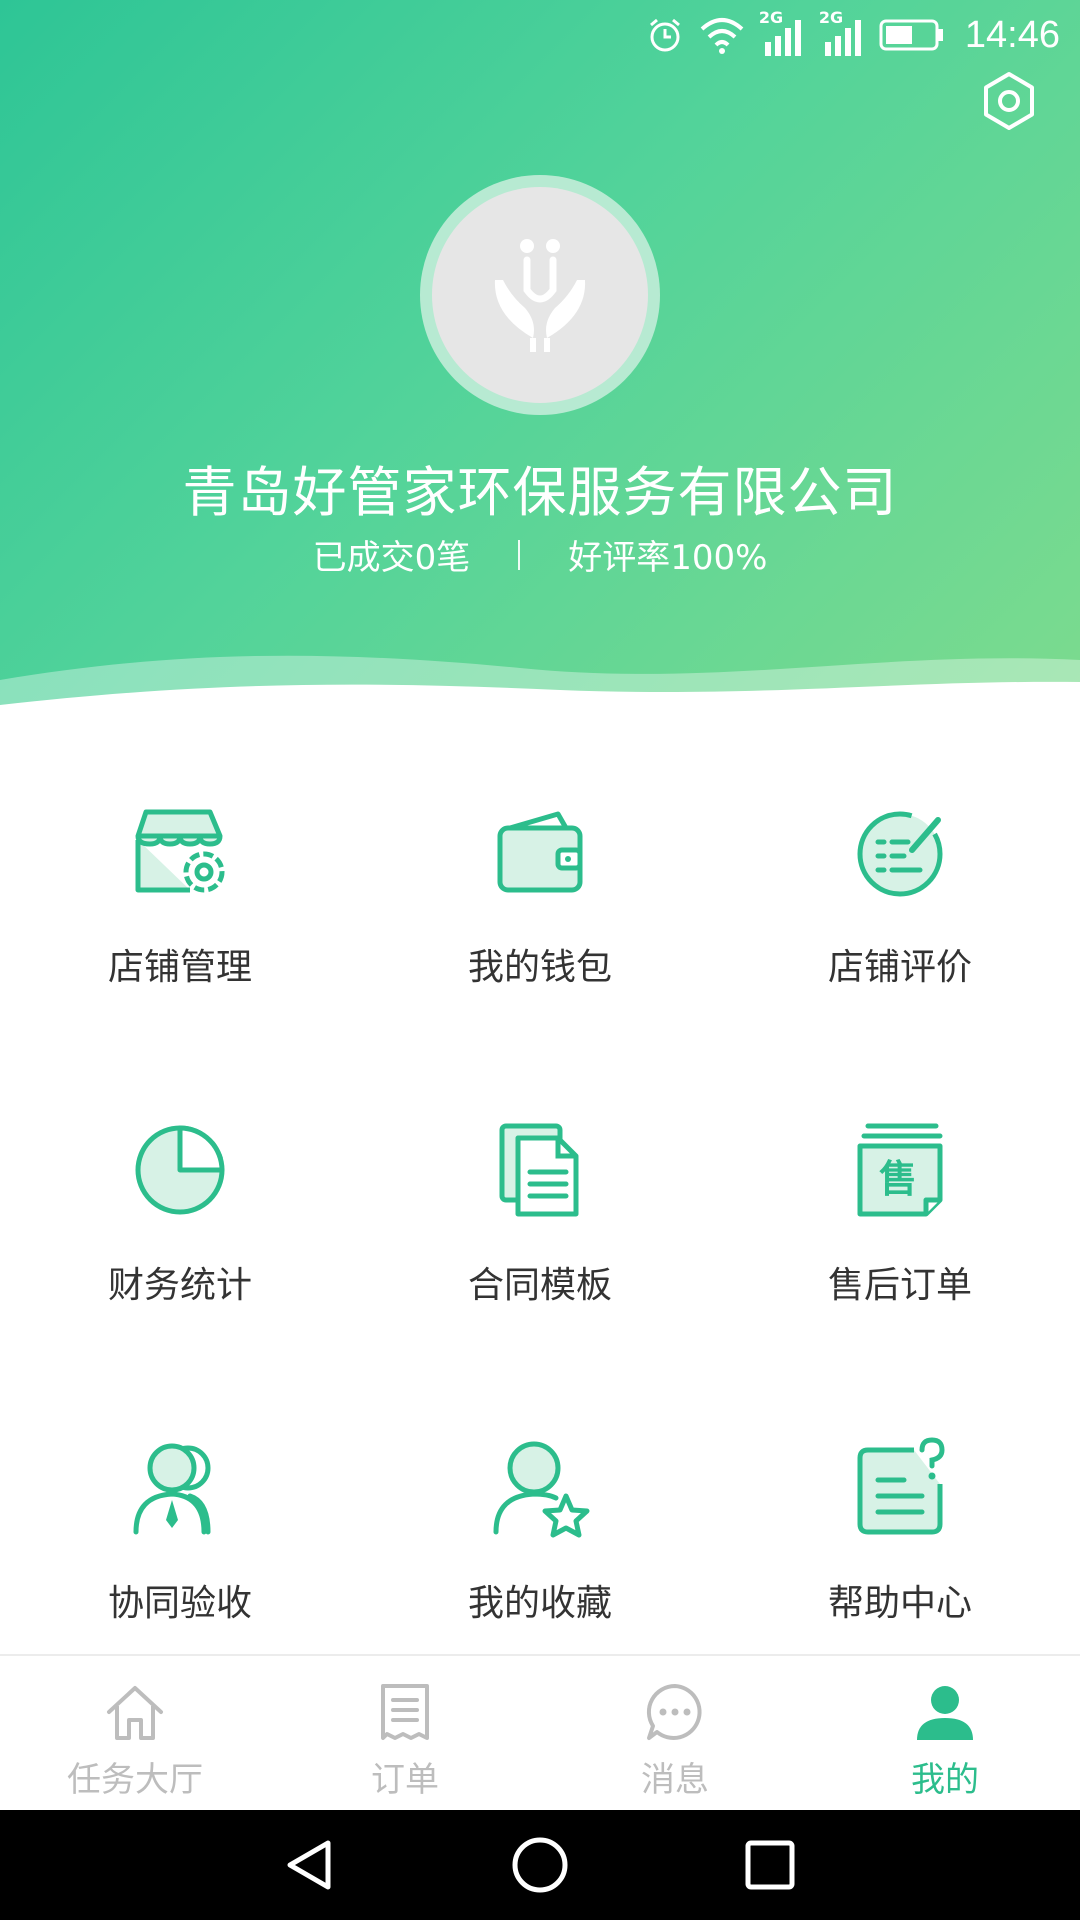 The height and width of the screenshot is (1920, 1080). Describe the element at coordinates (668, 558) in the screenshot. I see `rating-rate: 好评率100%` at that location.